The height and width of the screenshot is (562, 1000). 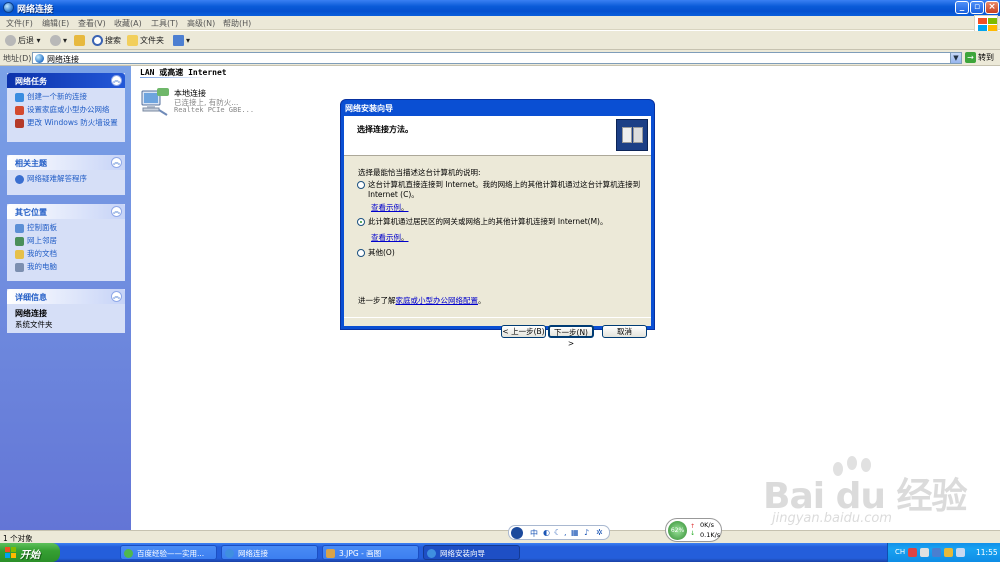 What do you see at coordinates (97, 40) in the screenshot?
I see `search-icon` at bounding box center [97, 40].